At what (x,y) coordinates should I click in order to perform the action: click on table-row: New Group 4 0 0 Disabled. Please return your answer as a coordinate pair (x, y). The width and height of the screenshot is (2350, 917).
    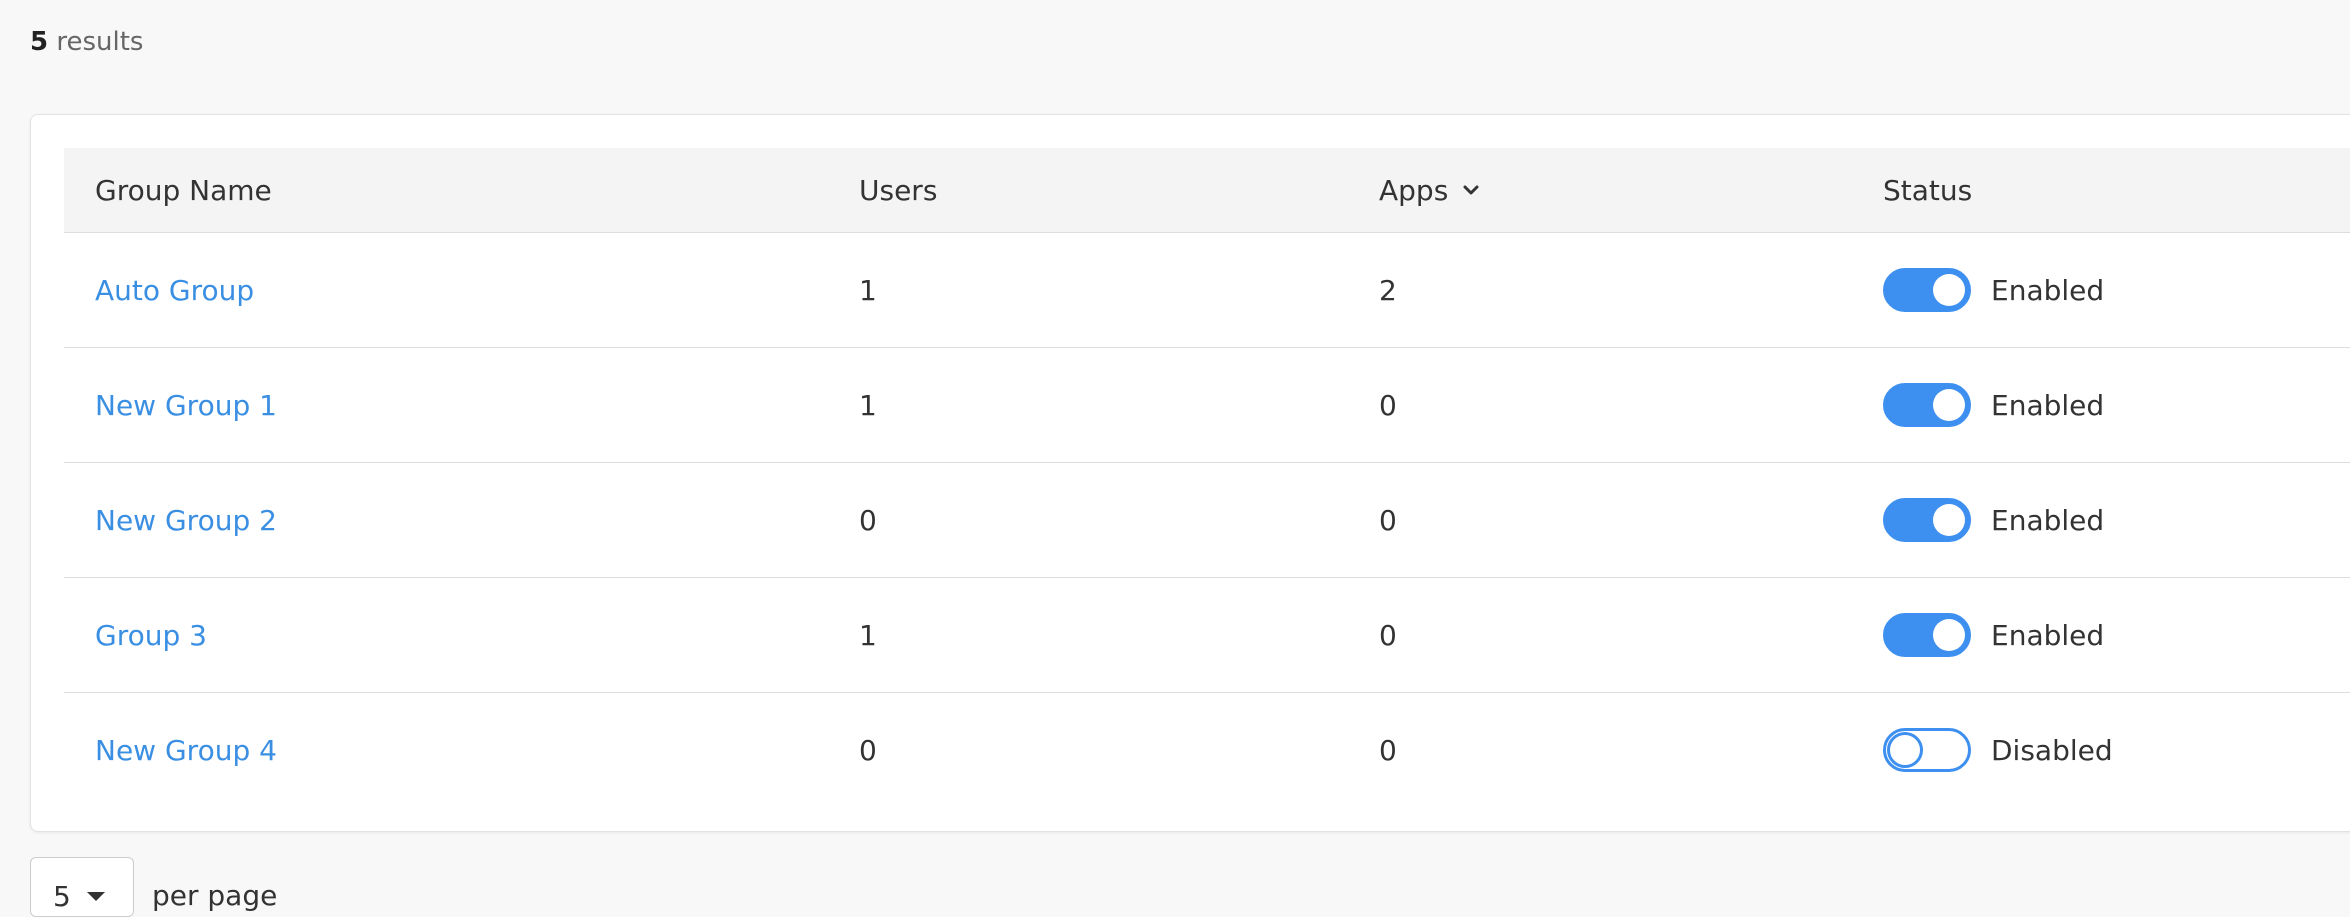
    Looking at the image, I should click on (1207, 750).